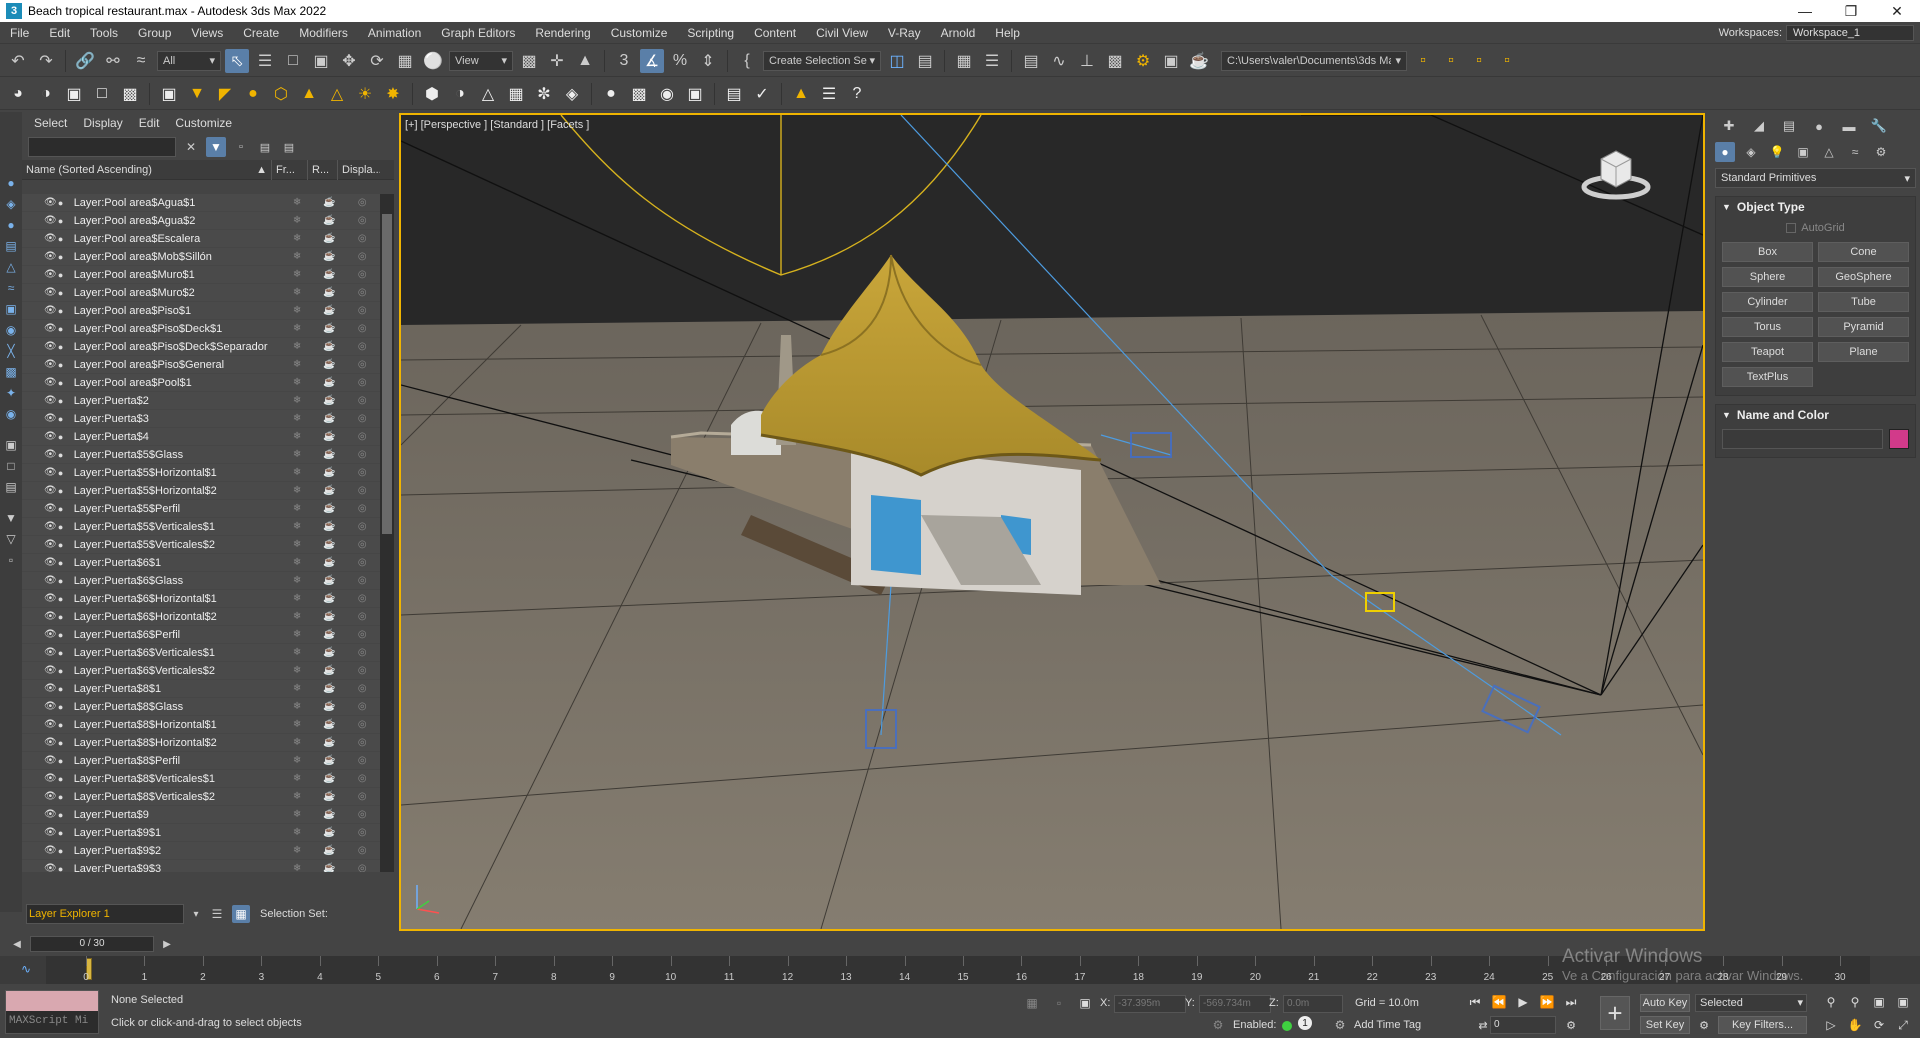  I want to click on chevron-left-icon: ◀, so click(17, 944).